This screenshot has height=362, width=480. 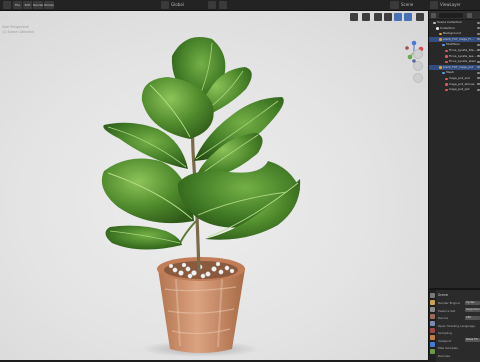 I want to click on outliner-editor-icon, so click(x=433, y=15).